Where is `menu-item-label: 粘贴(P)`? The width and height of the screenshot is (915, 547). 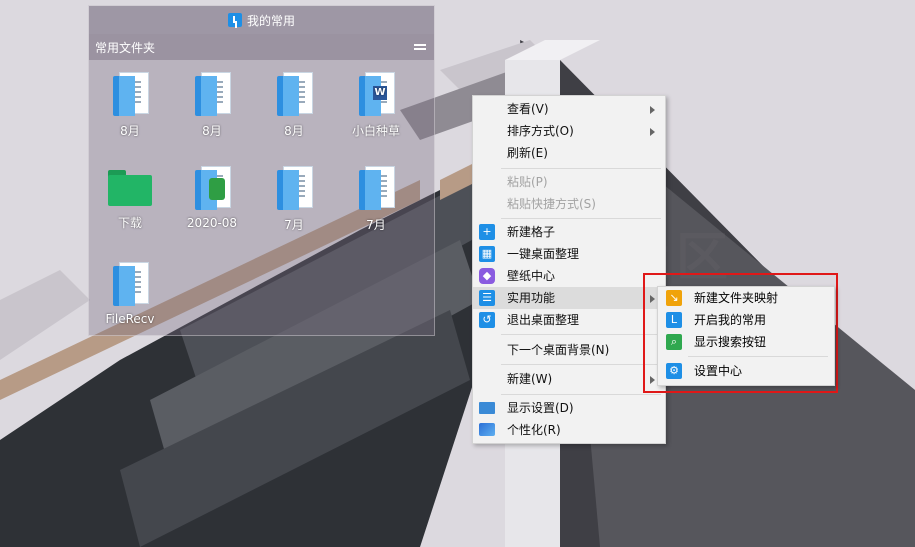
menu-item-label: 粘贴(P) is located at coordinates (527, 182).